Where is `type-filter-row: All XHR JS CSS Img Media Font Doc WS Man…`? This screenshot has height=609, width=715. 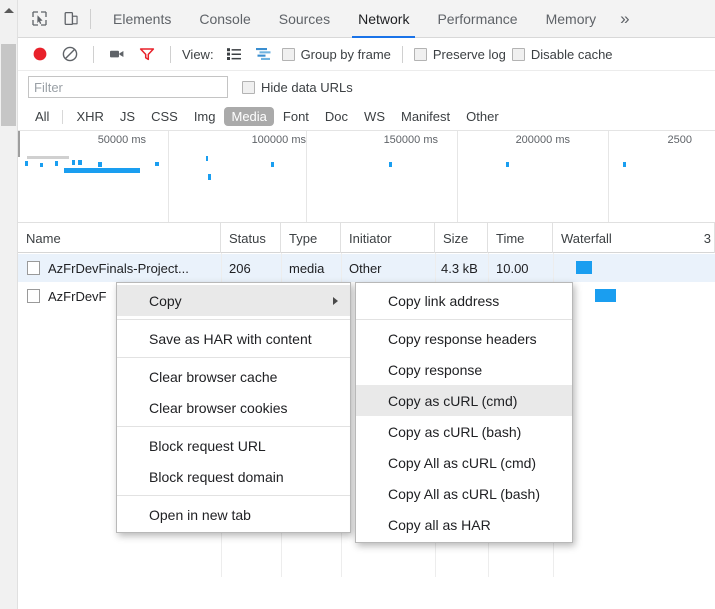 type-filter-row: All XHR JS CSS Img Media Font Doc WS Man… is located at coordinates (366, 117).